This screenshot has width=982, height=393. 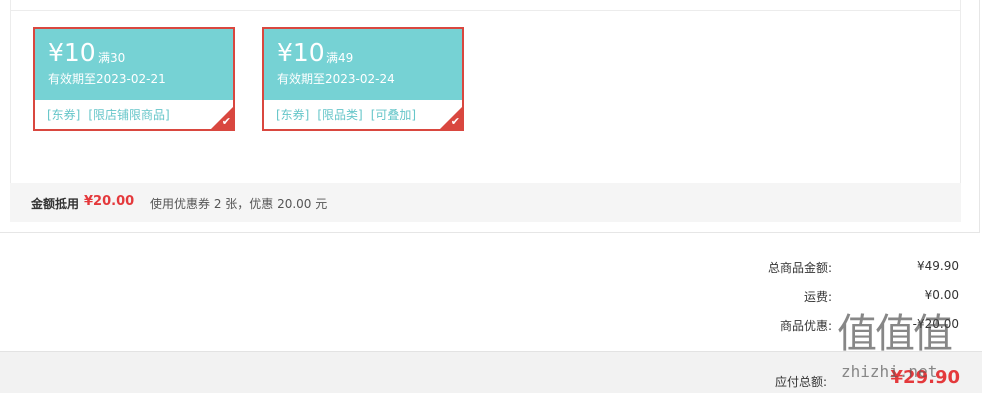 I want to click on payable-bar: 应付总额: ¥29.90, so click(x=491, y=372).